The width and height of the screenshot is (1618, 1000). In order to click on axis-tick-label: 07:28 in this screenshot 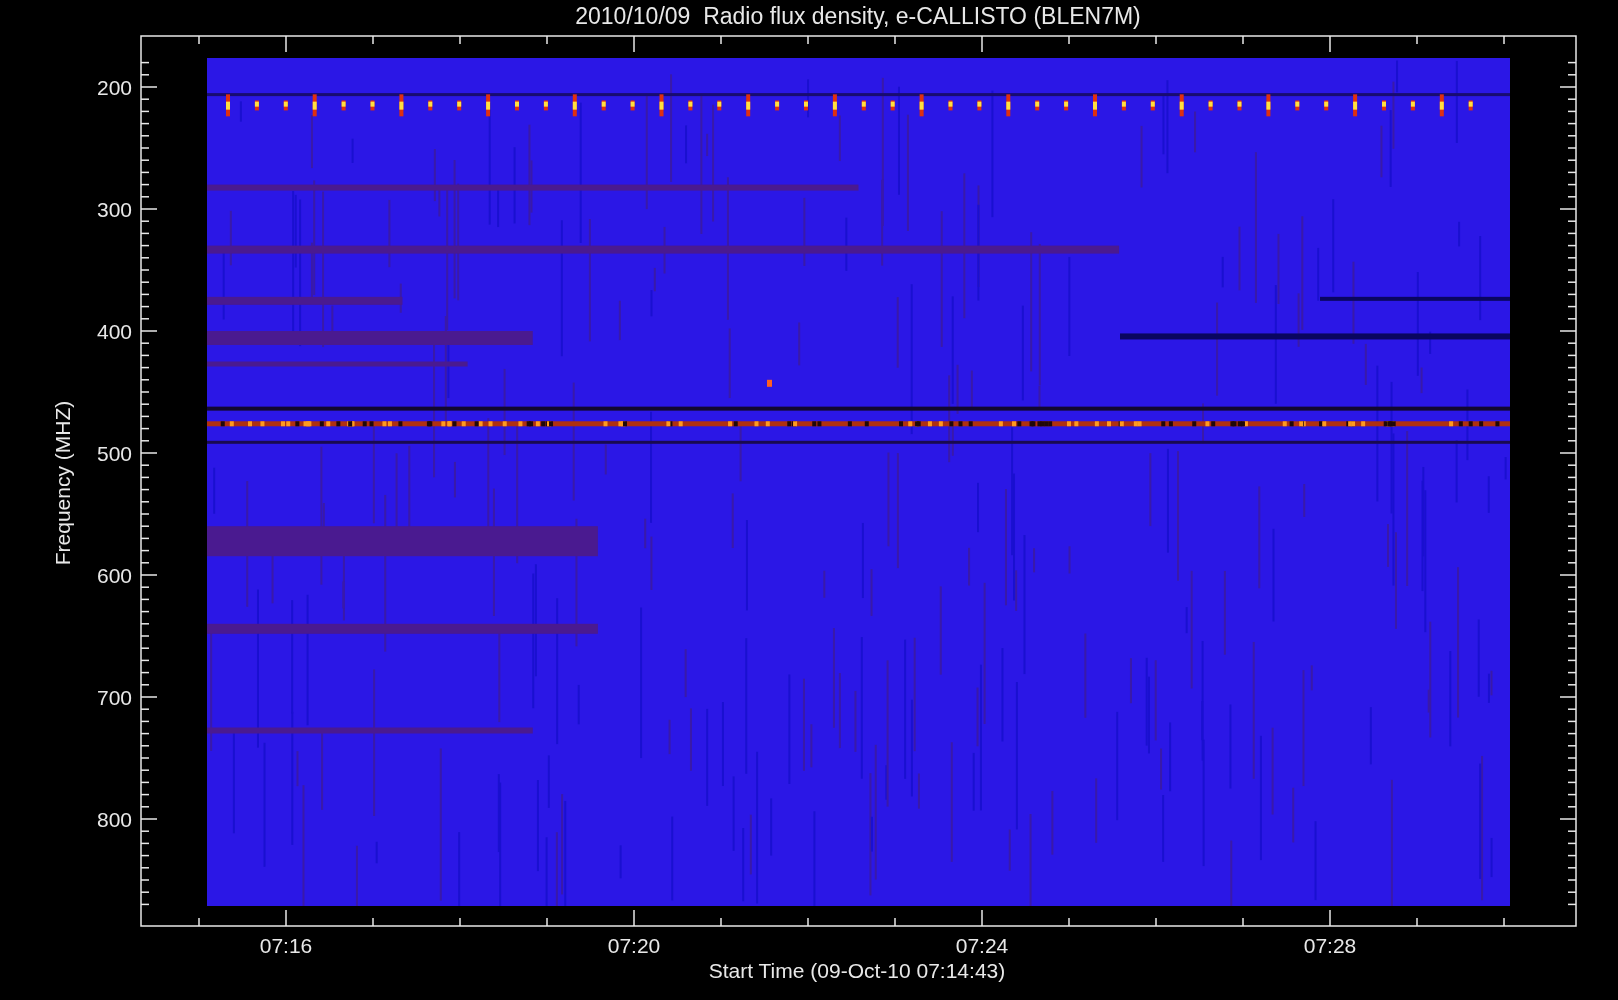, I will do `click(1330, 945)`.